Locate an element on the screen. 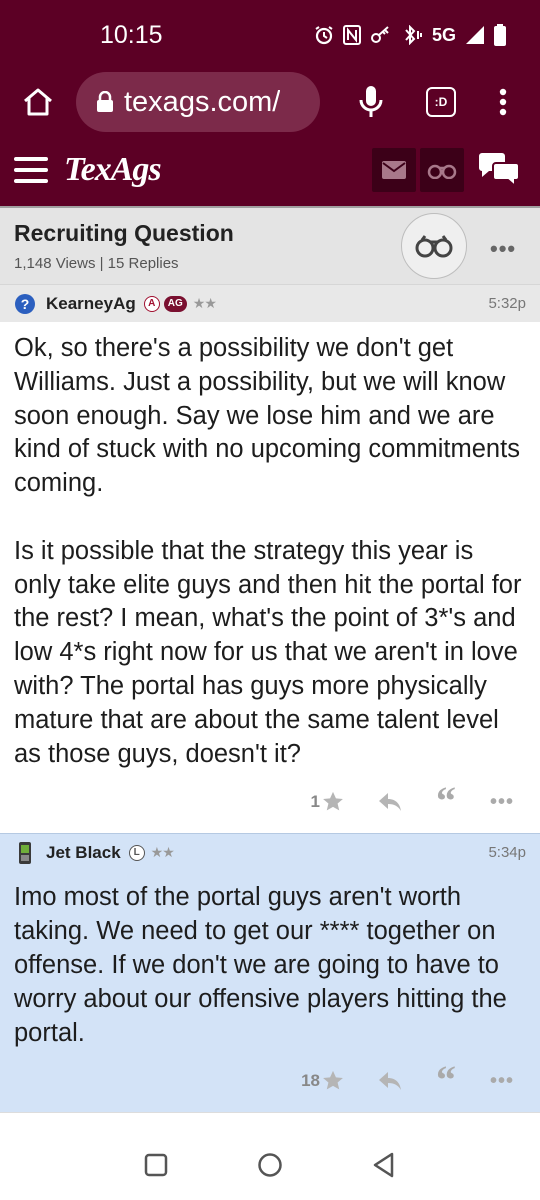  status-icons: 5G is located at coordinates (410, 35).